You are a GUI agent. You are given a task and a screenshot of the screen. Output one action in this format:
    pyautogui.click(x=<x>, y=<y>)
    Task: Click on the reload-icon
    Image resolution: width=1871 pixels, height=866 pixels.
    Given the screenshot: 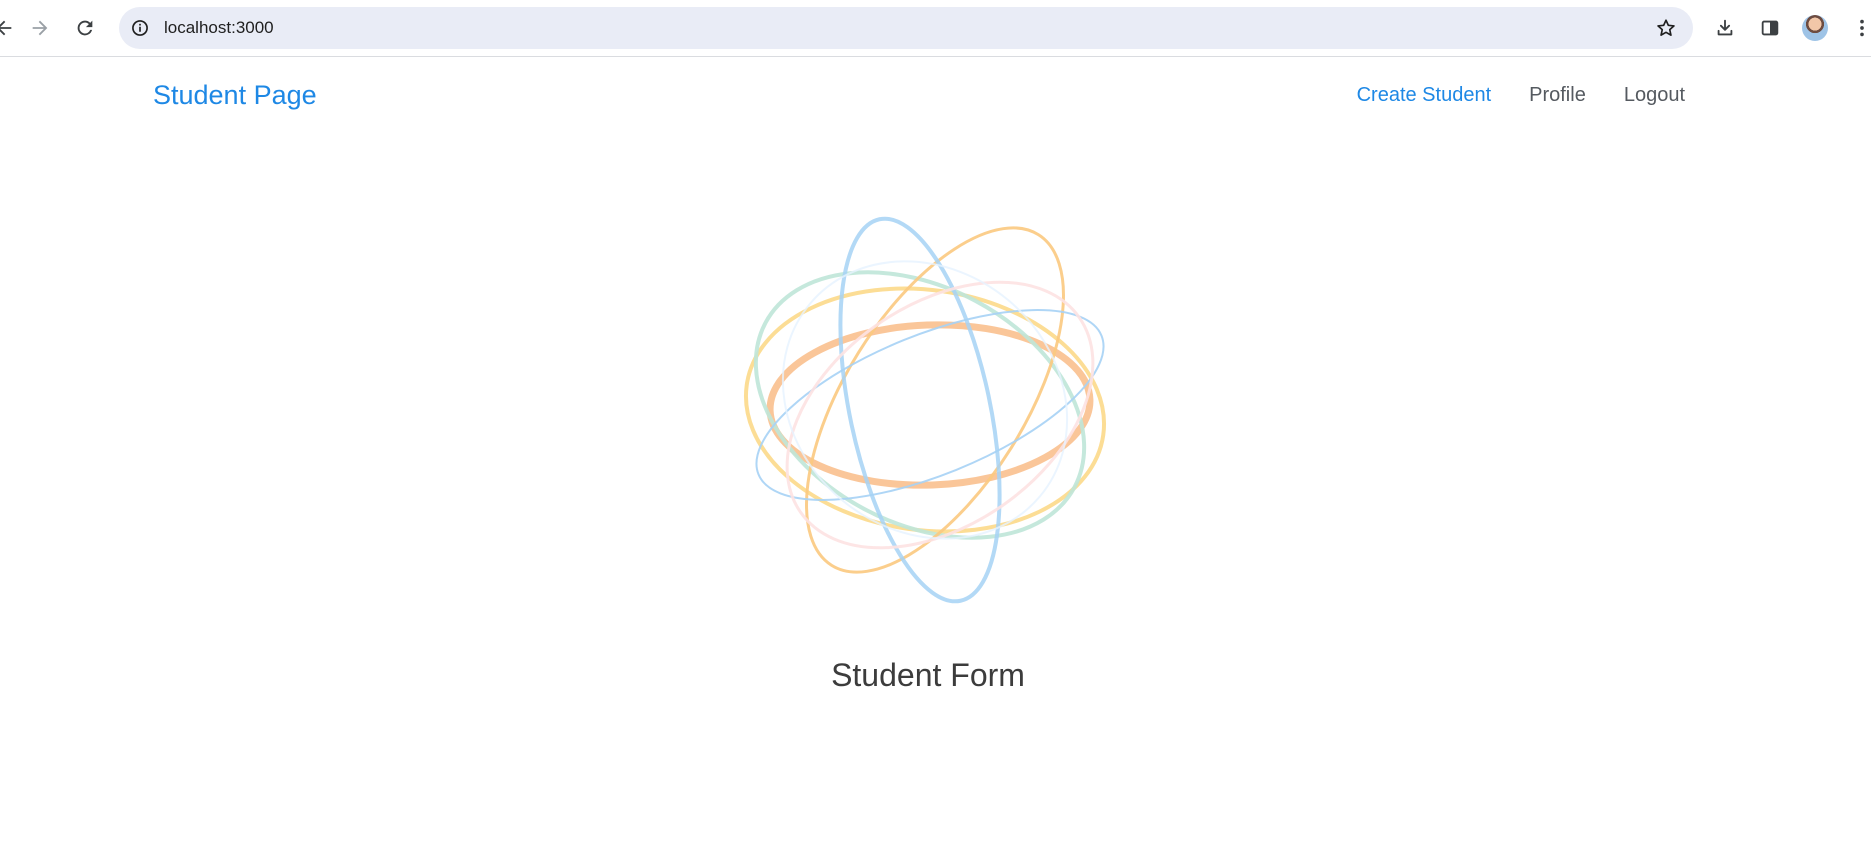 What is the action you would take?
    pyautogui.click(x=85, y=28)
    